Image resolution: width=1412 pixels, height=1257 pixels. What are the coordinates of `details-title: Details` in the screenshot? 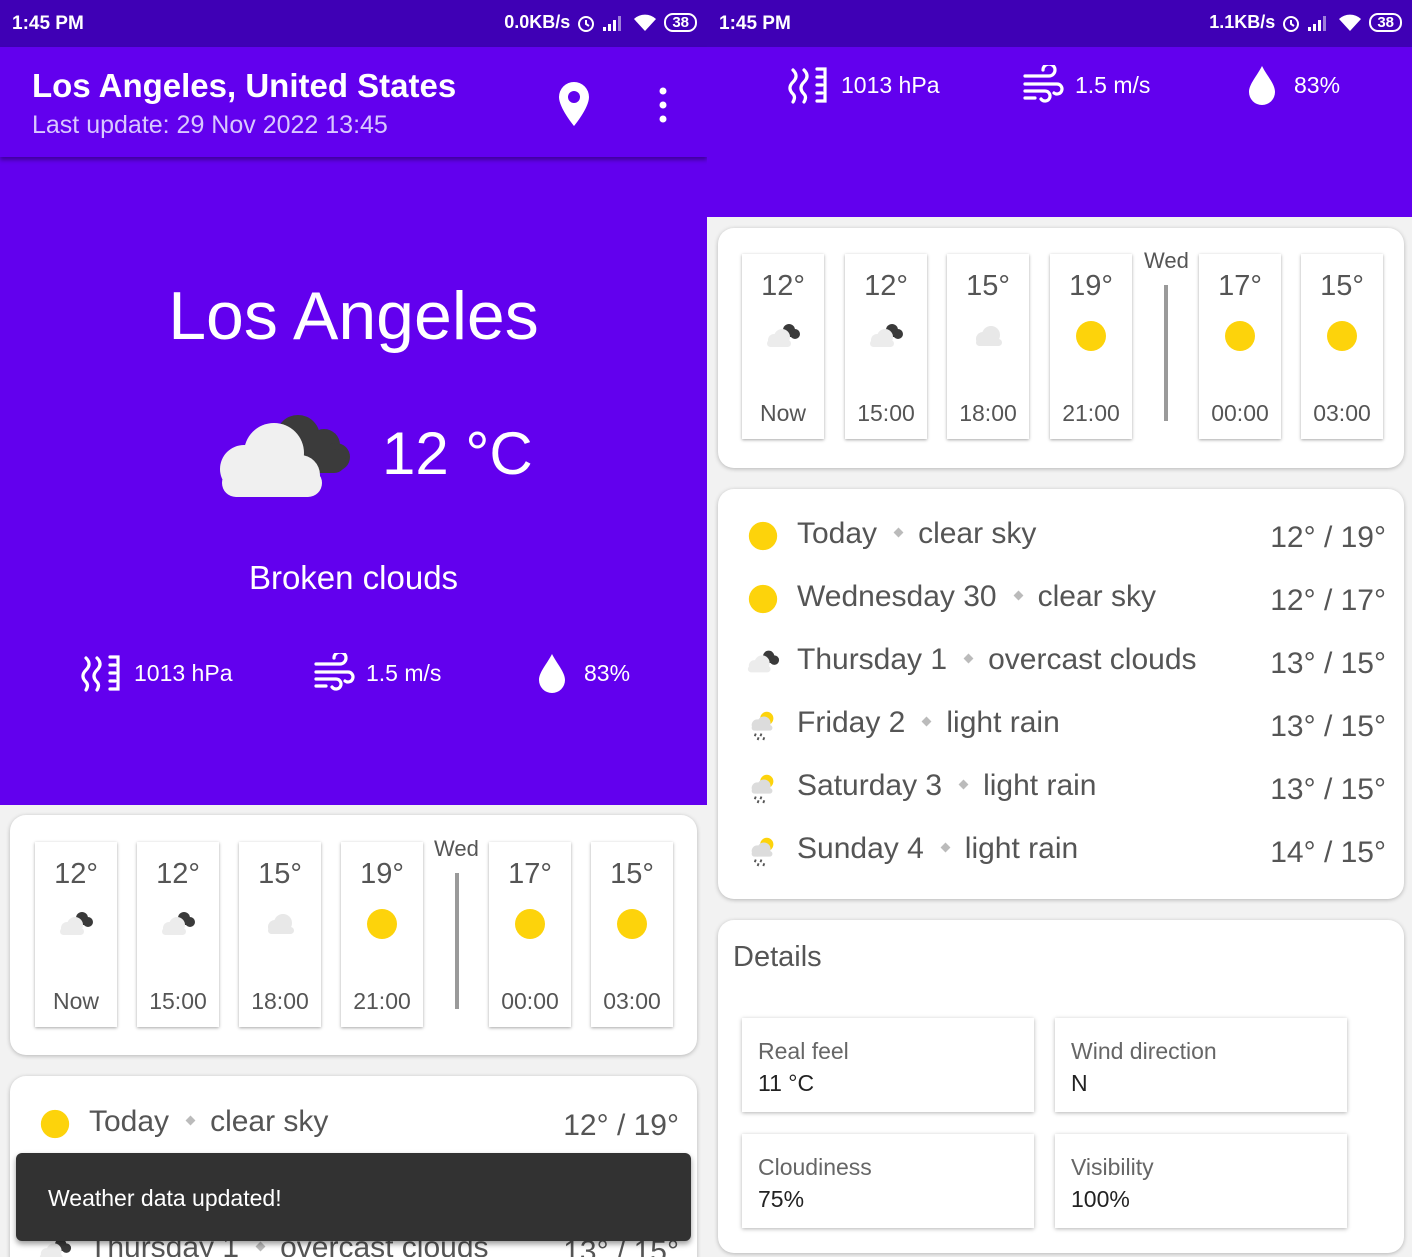 It's located at (777, 957).